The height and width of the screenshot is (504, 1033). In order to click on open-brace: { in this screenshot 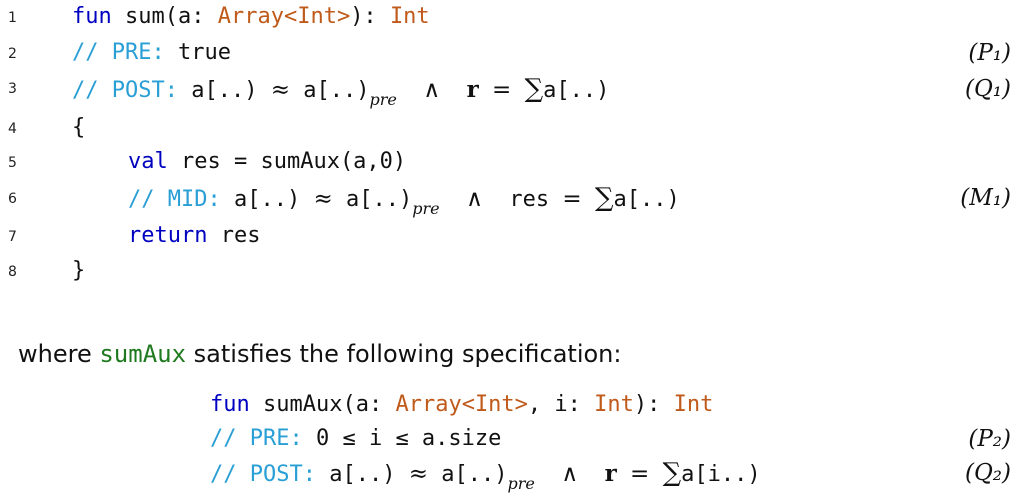, I will do `click(79, 127)`.